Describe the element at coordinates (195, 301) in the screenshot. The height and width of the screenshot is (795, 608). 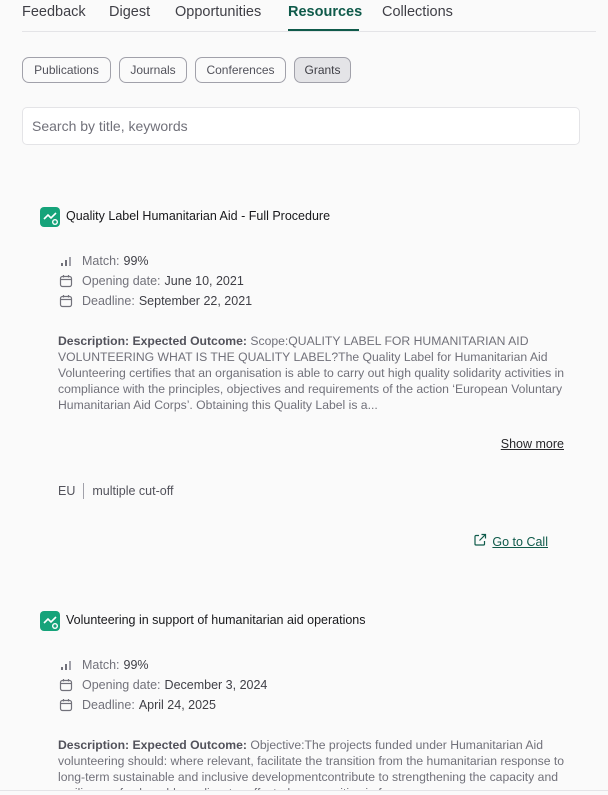
I see `deadline-value: September 22, 2021` at that location.